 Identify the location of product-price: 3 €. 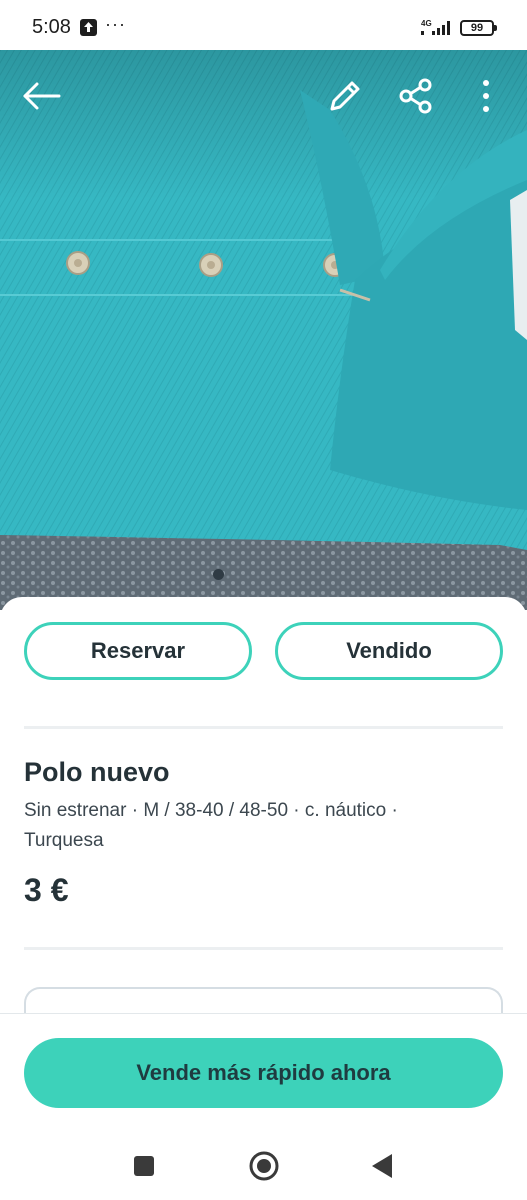
(46, 890).